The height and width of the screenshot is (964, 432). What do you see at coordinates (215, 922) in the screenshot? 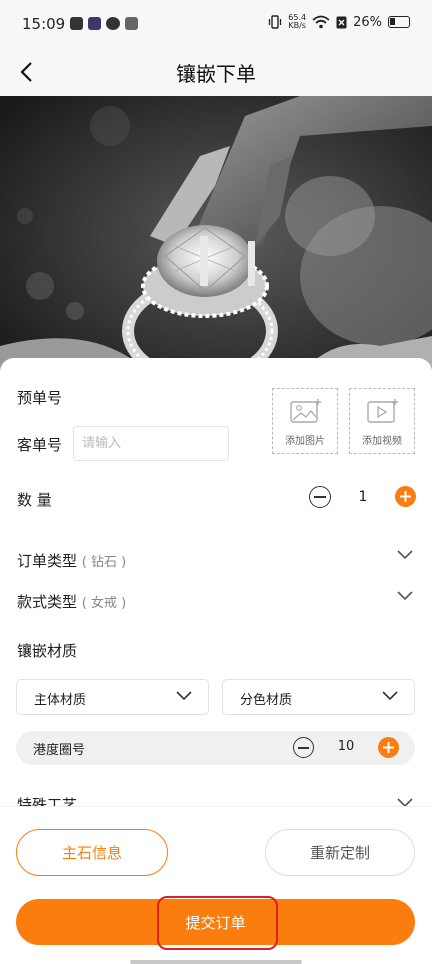
I see `submit-order-button: 提交订单` at bounding box center [215, 922].